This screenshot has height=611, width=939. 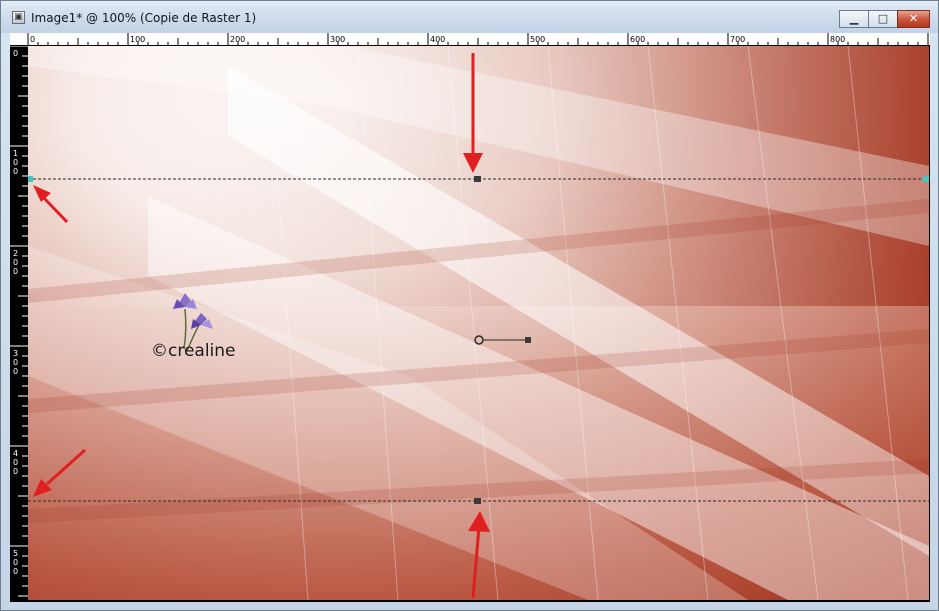 I want to click on window-controls: ▁ □ ✕, so click(x=884, y=19).